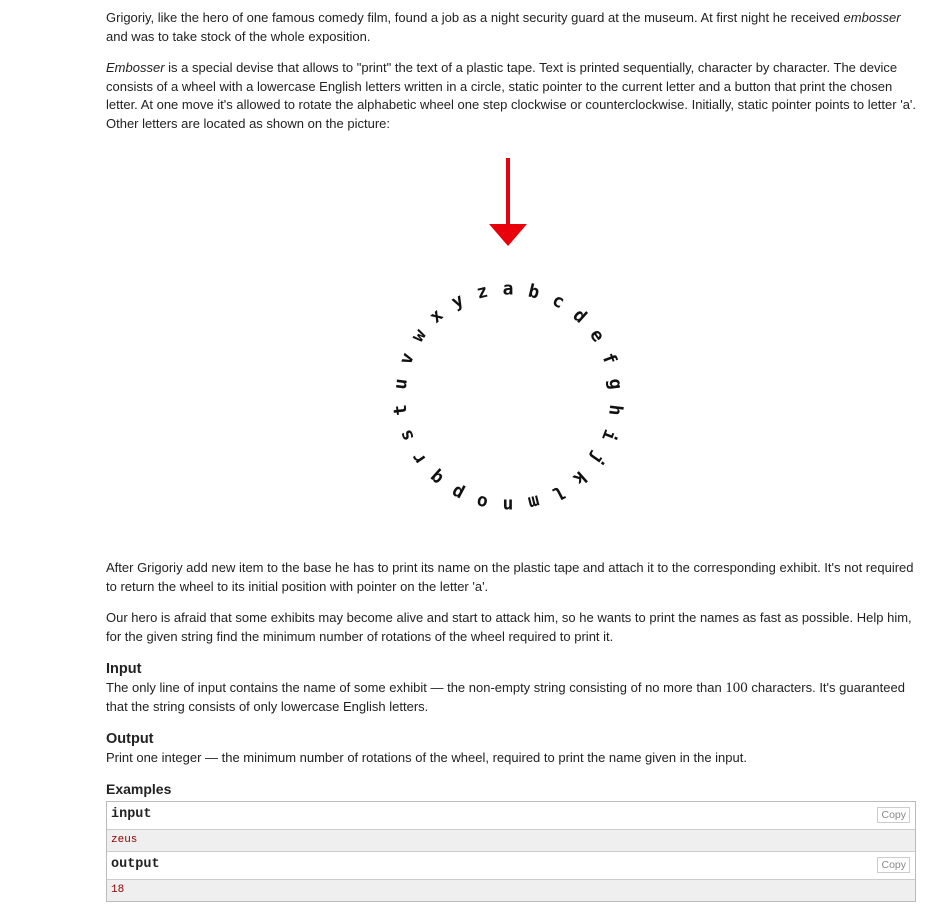 This screenshot has width=931, height=911. What do you see at coordinates (407, 359) in the screenshot?
I see `wheel-letter-v: v` at bounding box center [407, 359].